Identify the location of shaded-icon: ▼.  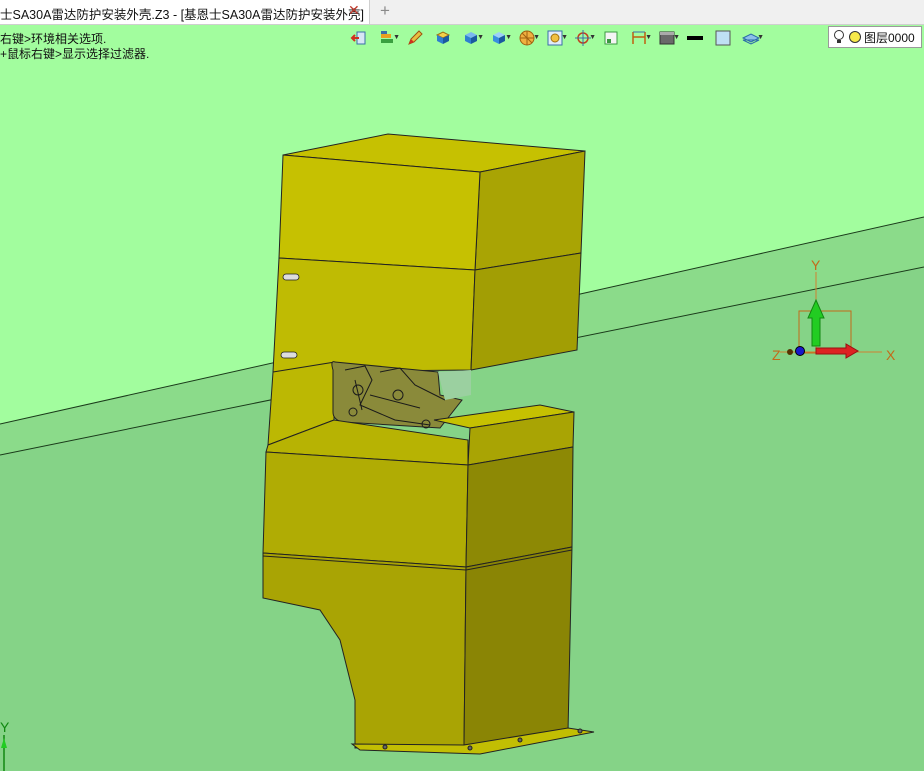
(471, 38).